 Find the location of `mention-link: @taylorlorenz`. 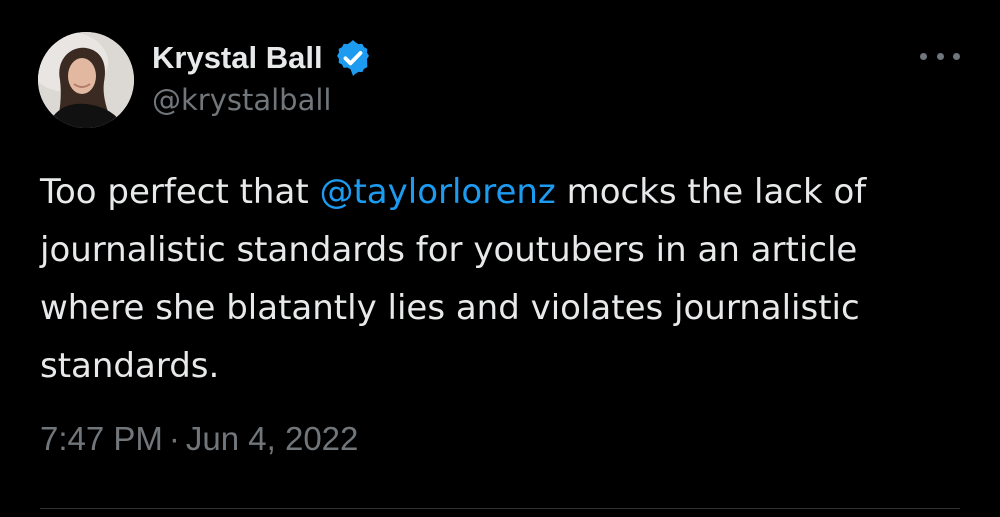

mention-link: @taylorlorenz is located at coordinates (437, 192).